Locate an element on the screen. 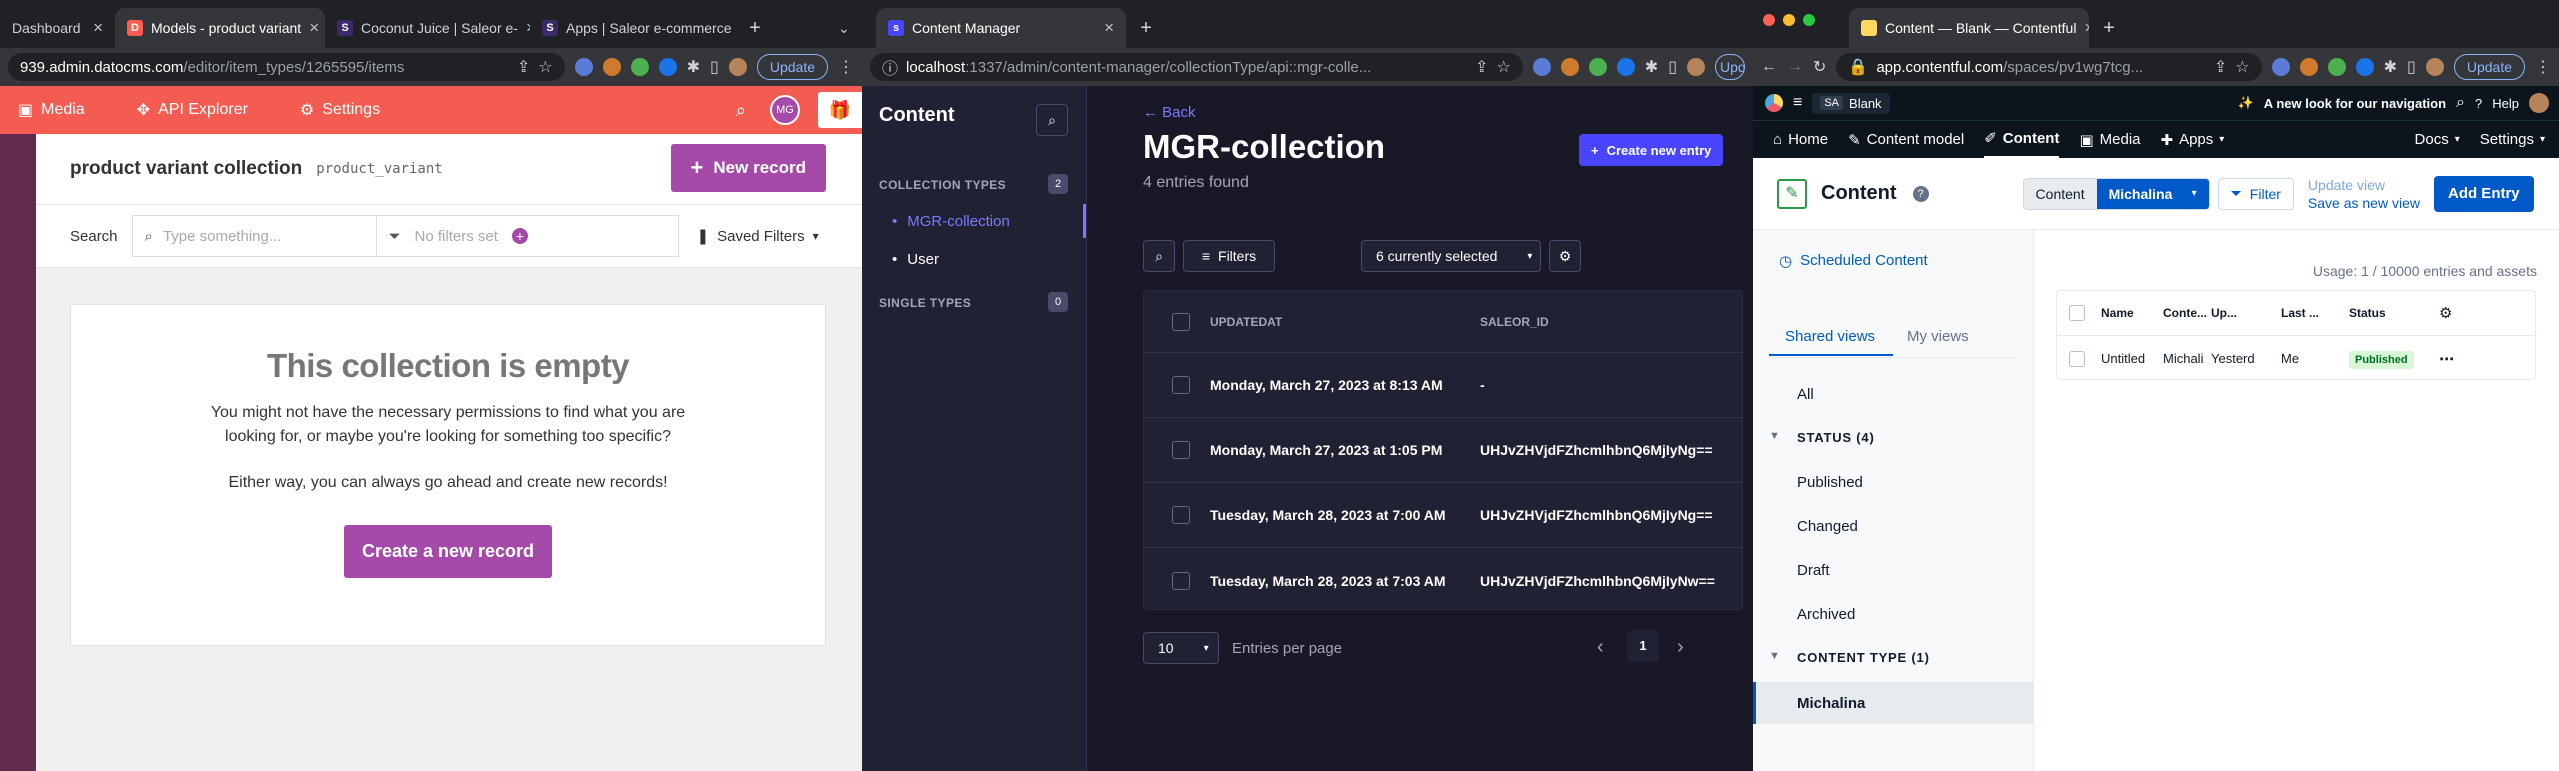 This screenshot has height=771, width=2559. hamburger-menu-icon: ≡ is located at coordinates (1797, 103).